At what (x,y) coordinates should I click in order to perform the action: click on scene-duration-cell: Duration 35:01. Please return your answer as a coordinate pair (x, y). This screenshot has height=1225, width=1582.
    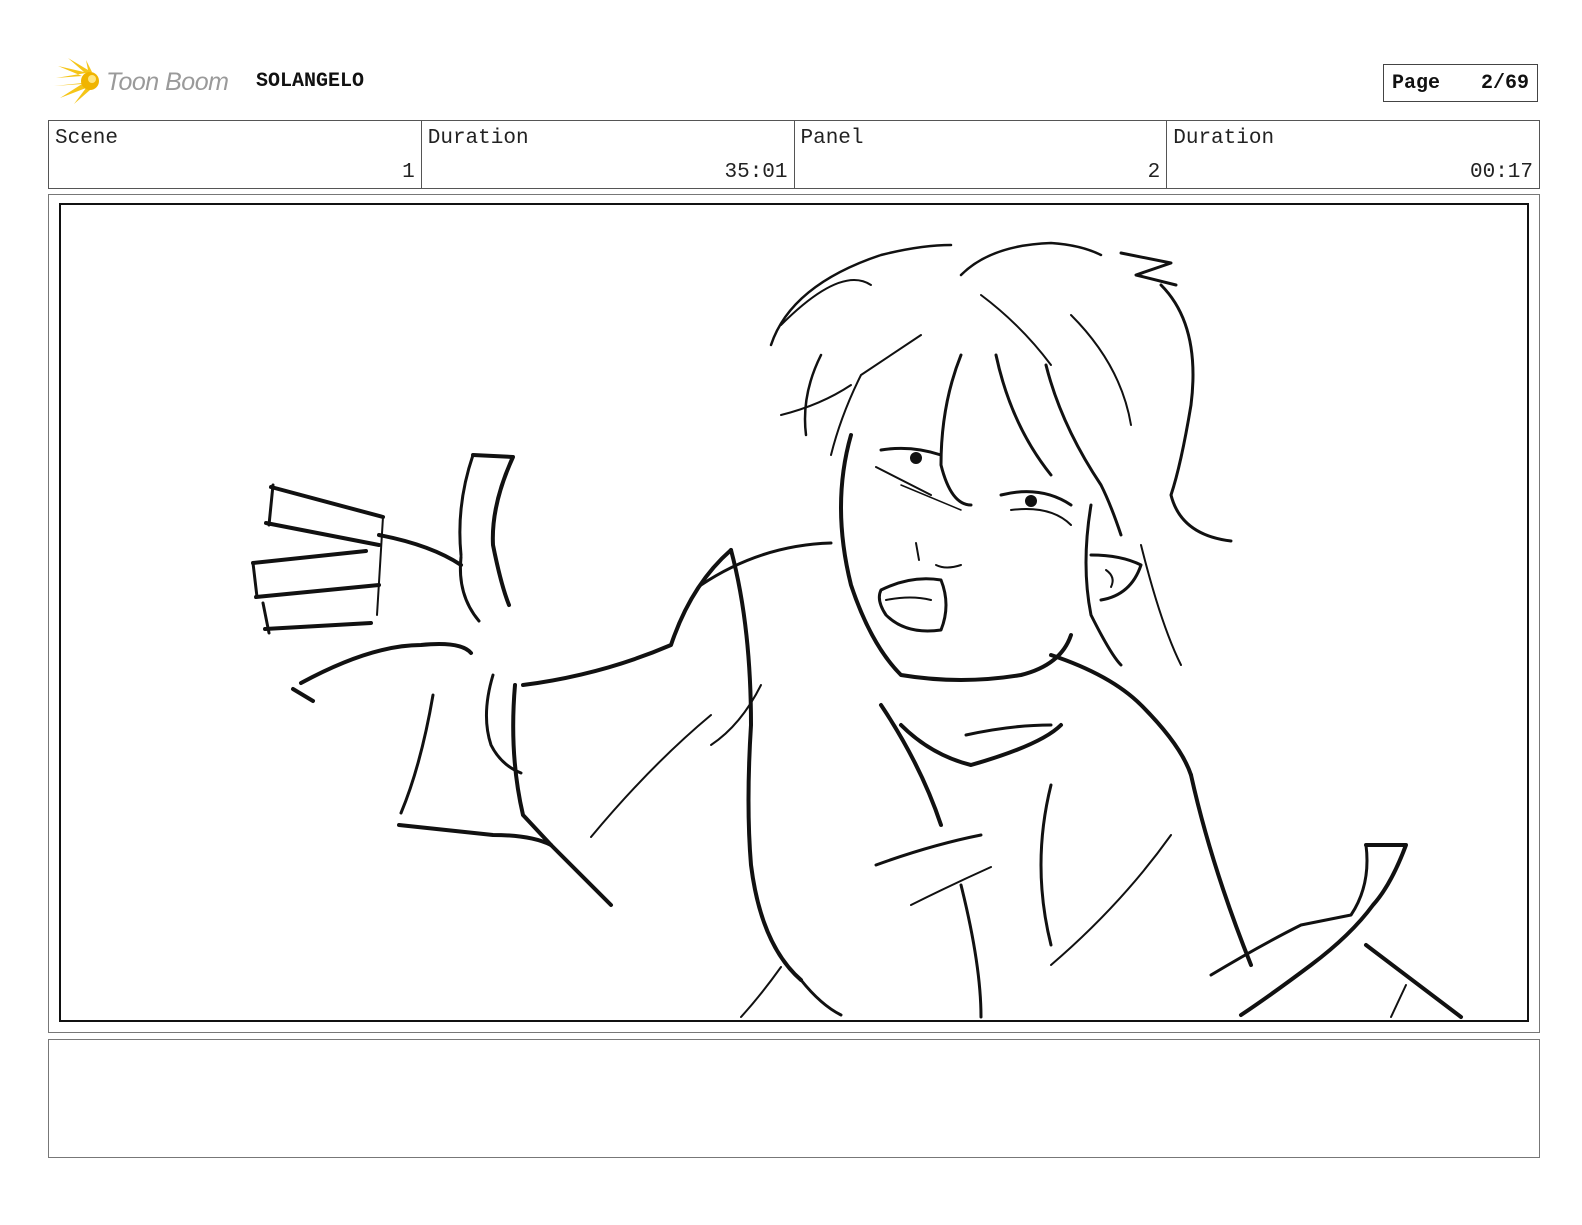
    Looking at the image, I should click on (608, 154).